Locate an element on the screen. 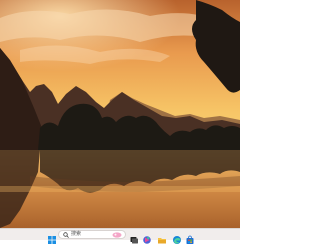 The image size is (320, 249). search-highlight-icon is located at coordinates (117, 235).